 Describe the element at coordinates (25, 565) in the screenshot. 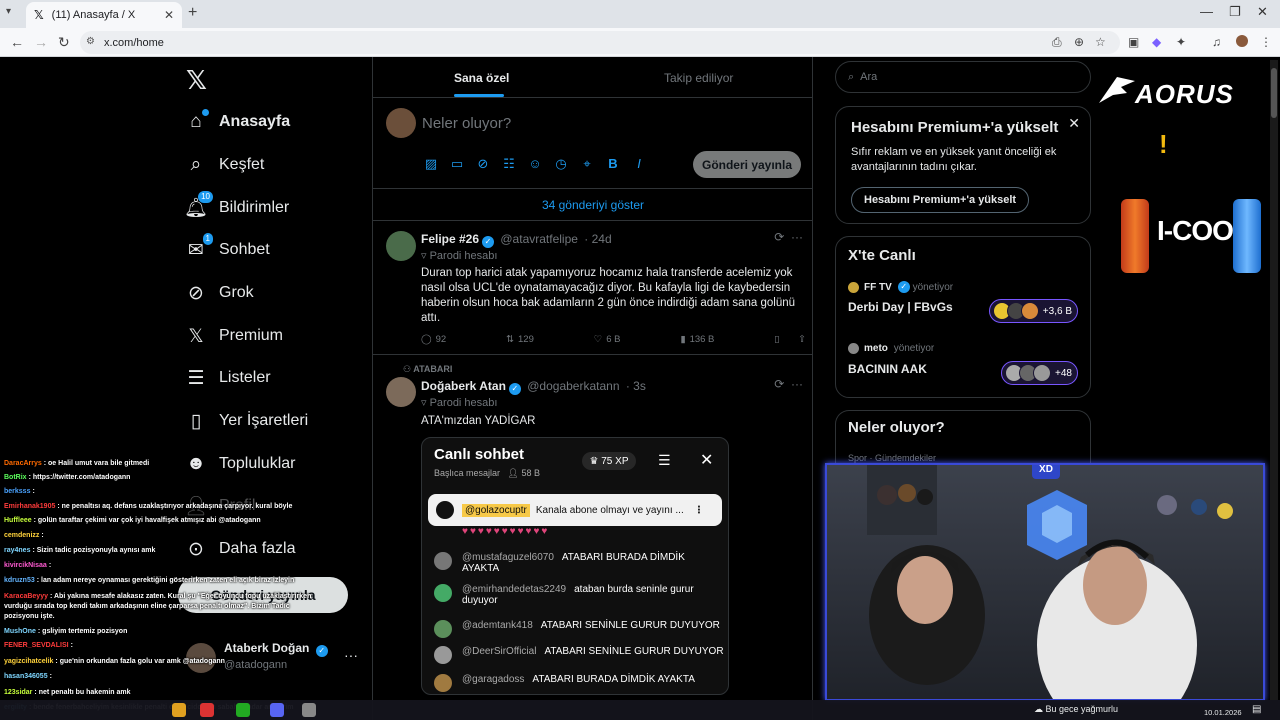

I see `chat-username: kivircikNisaa` at that location.